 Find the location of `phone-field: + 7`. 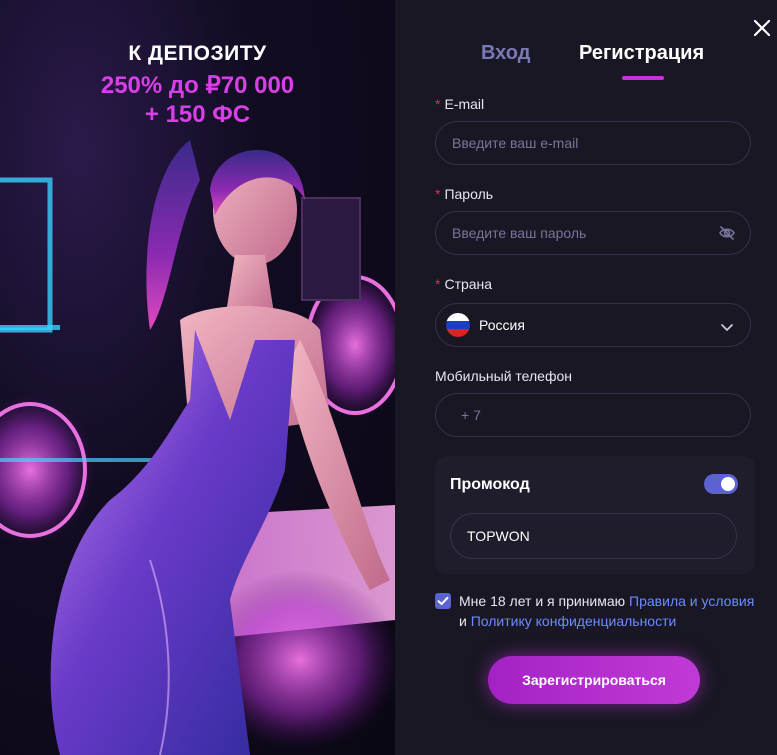

phone-field: + 7 is located at coordinates (593, 415).